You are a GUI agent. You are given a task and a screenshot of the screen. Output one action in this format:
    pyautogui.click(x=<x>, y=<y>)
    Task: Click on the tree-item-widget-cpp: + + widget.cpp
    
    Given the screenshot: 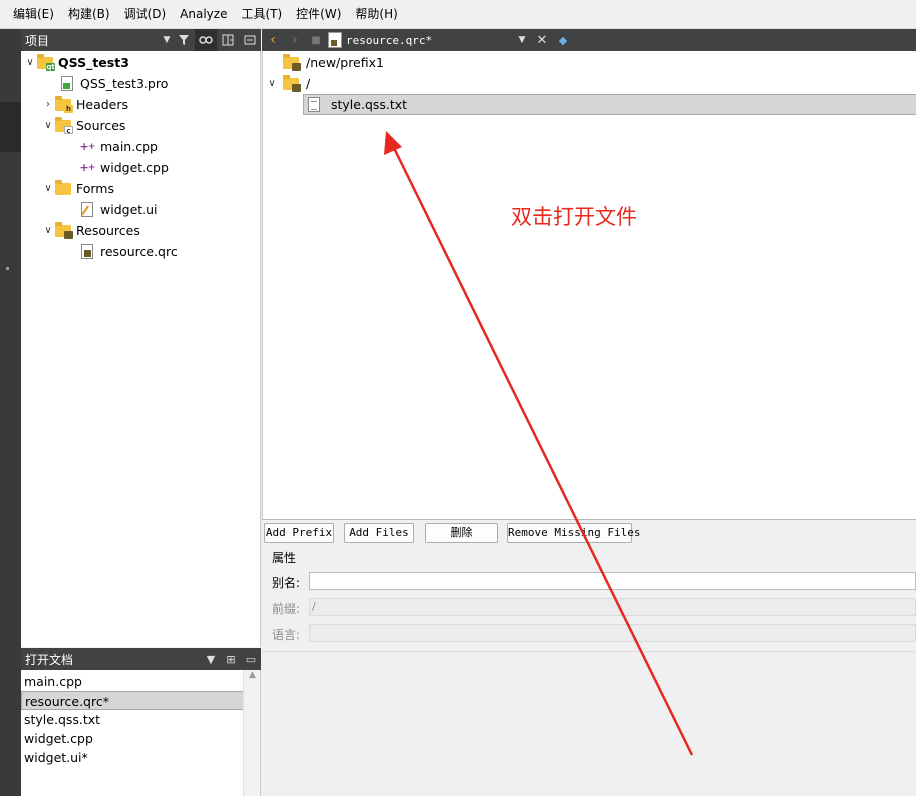 What is the action you would take?
    pyautogui.click(x=124, y=167)
    